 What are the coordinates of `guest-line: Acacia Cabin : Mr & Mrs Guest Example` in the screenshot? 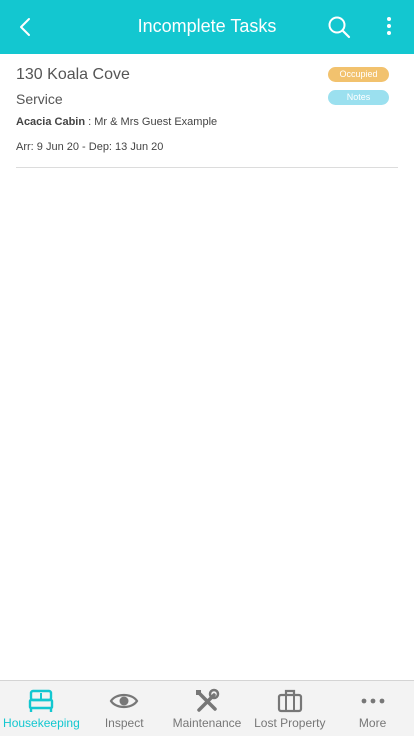 It's located at (116, 122).